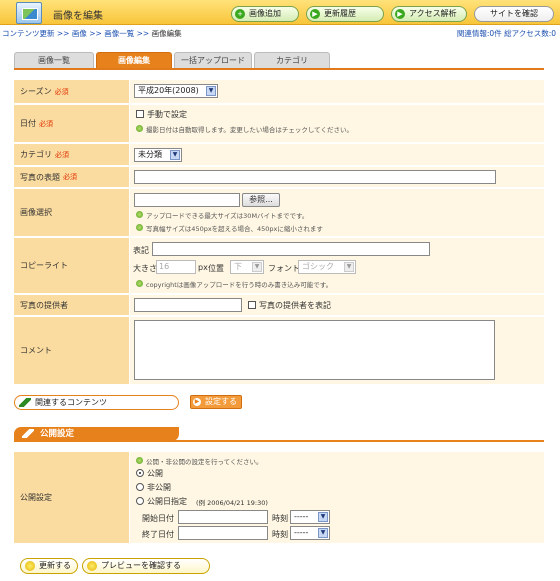 This screenshot has height=581, width=560. I want to click on image-app-icon, so click(29, 13).